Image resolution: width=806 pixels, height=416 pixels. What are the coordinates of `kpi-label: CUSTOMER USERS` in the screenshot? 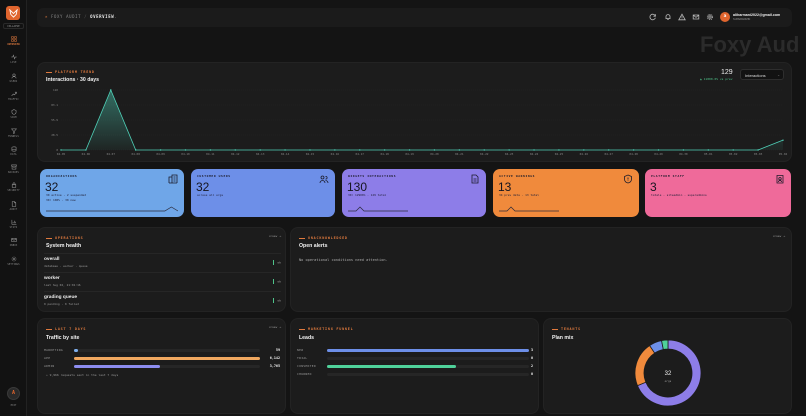 It's located at (214, 176).